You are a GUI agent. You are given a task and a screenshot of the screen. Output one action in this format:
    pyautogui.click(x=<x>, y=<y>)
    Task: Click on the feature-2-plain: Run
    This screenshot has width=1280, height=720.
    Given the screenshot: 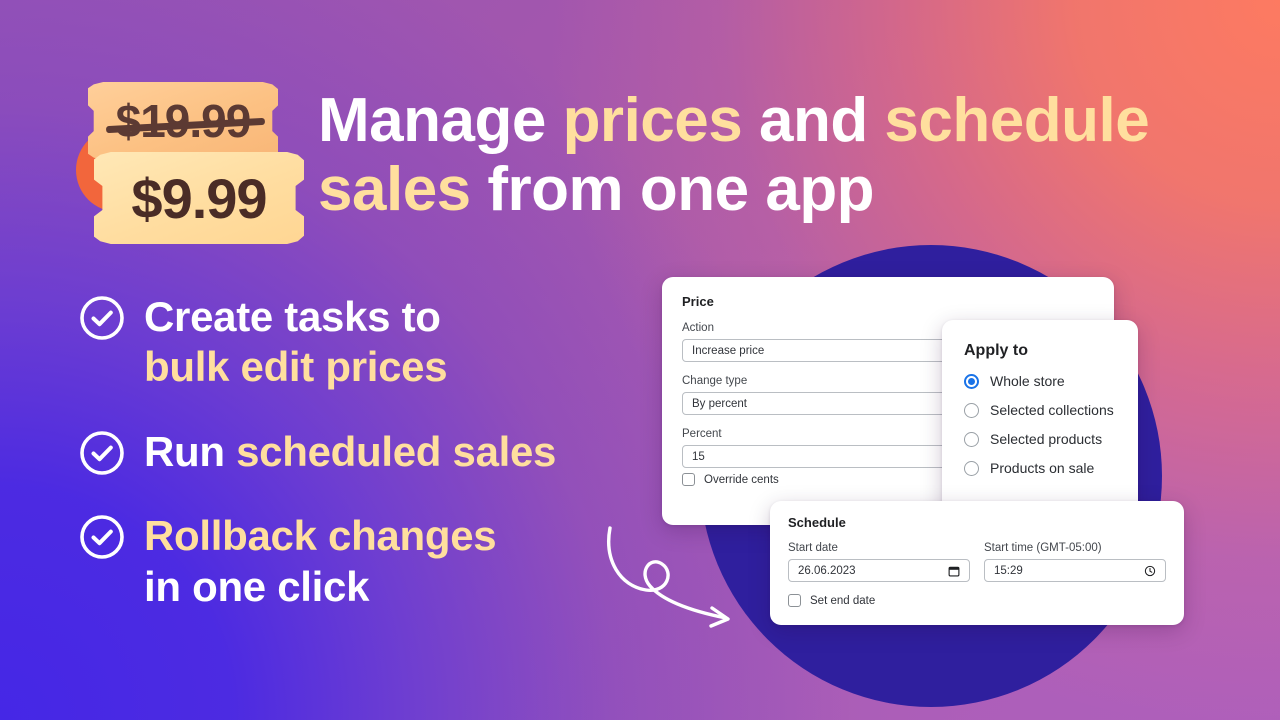 What is the action you would take?
    pyautogui.click(x=190, y=451)
    